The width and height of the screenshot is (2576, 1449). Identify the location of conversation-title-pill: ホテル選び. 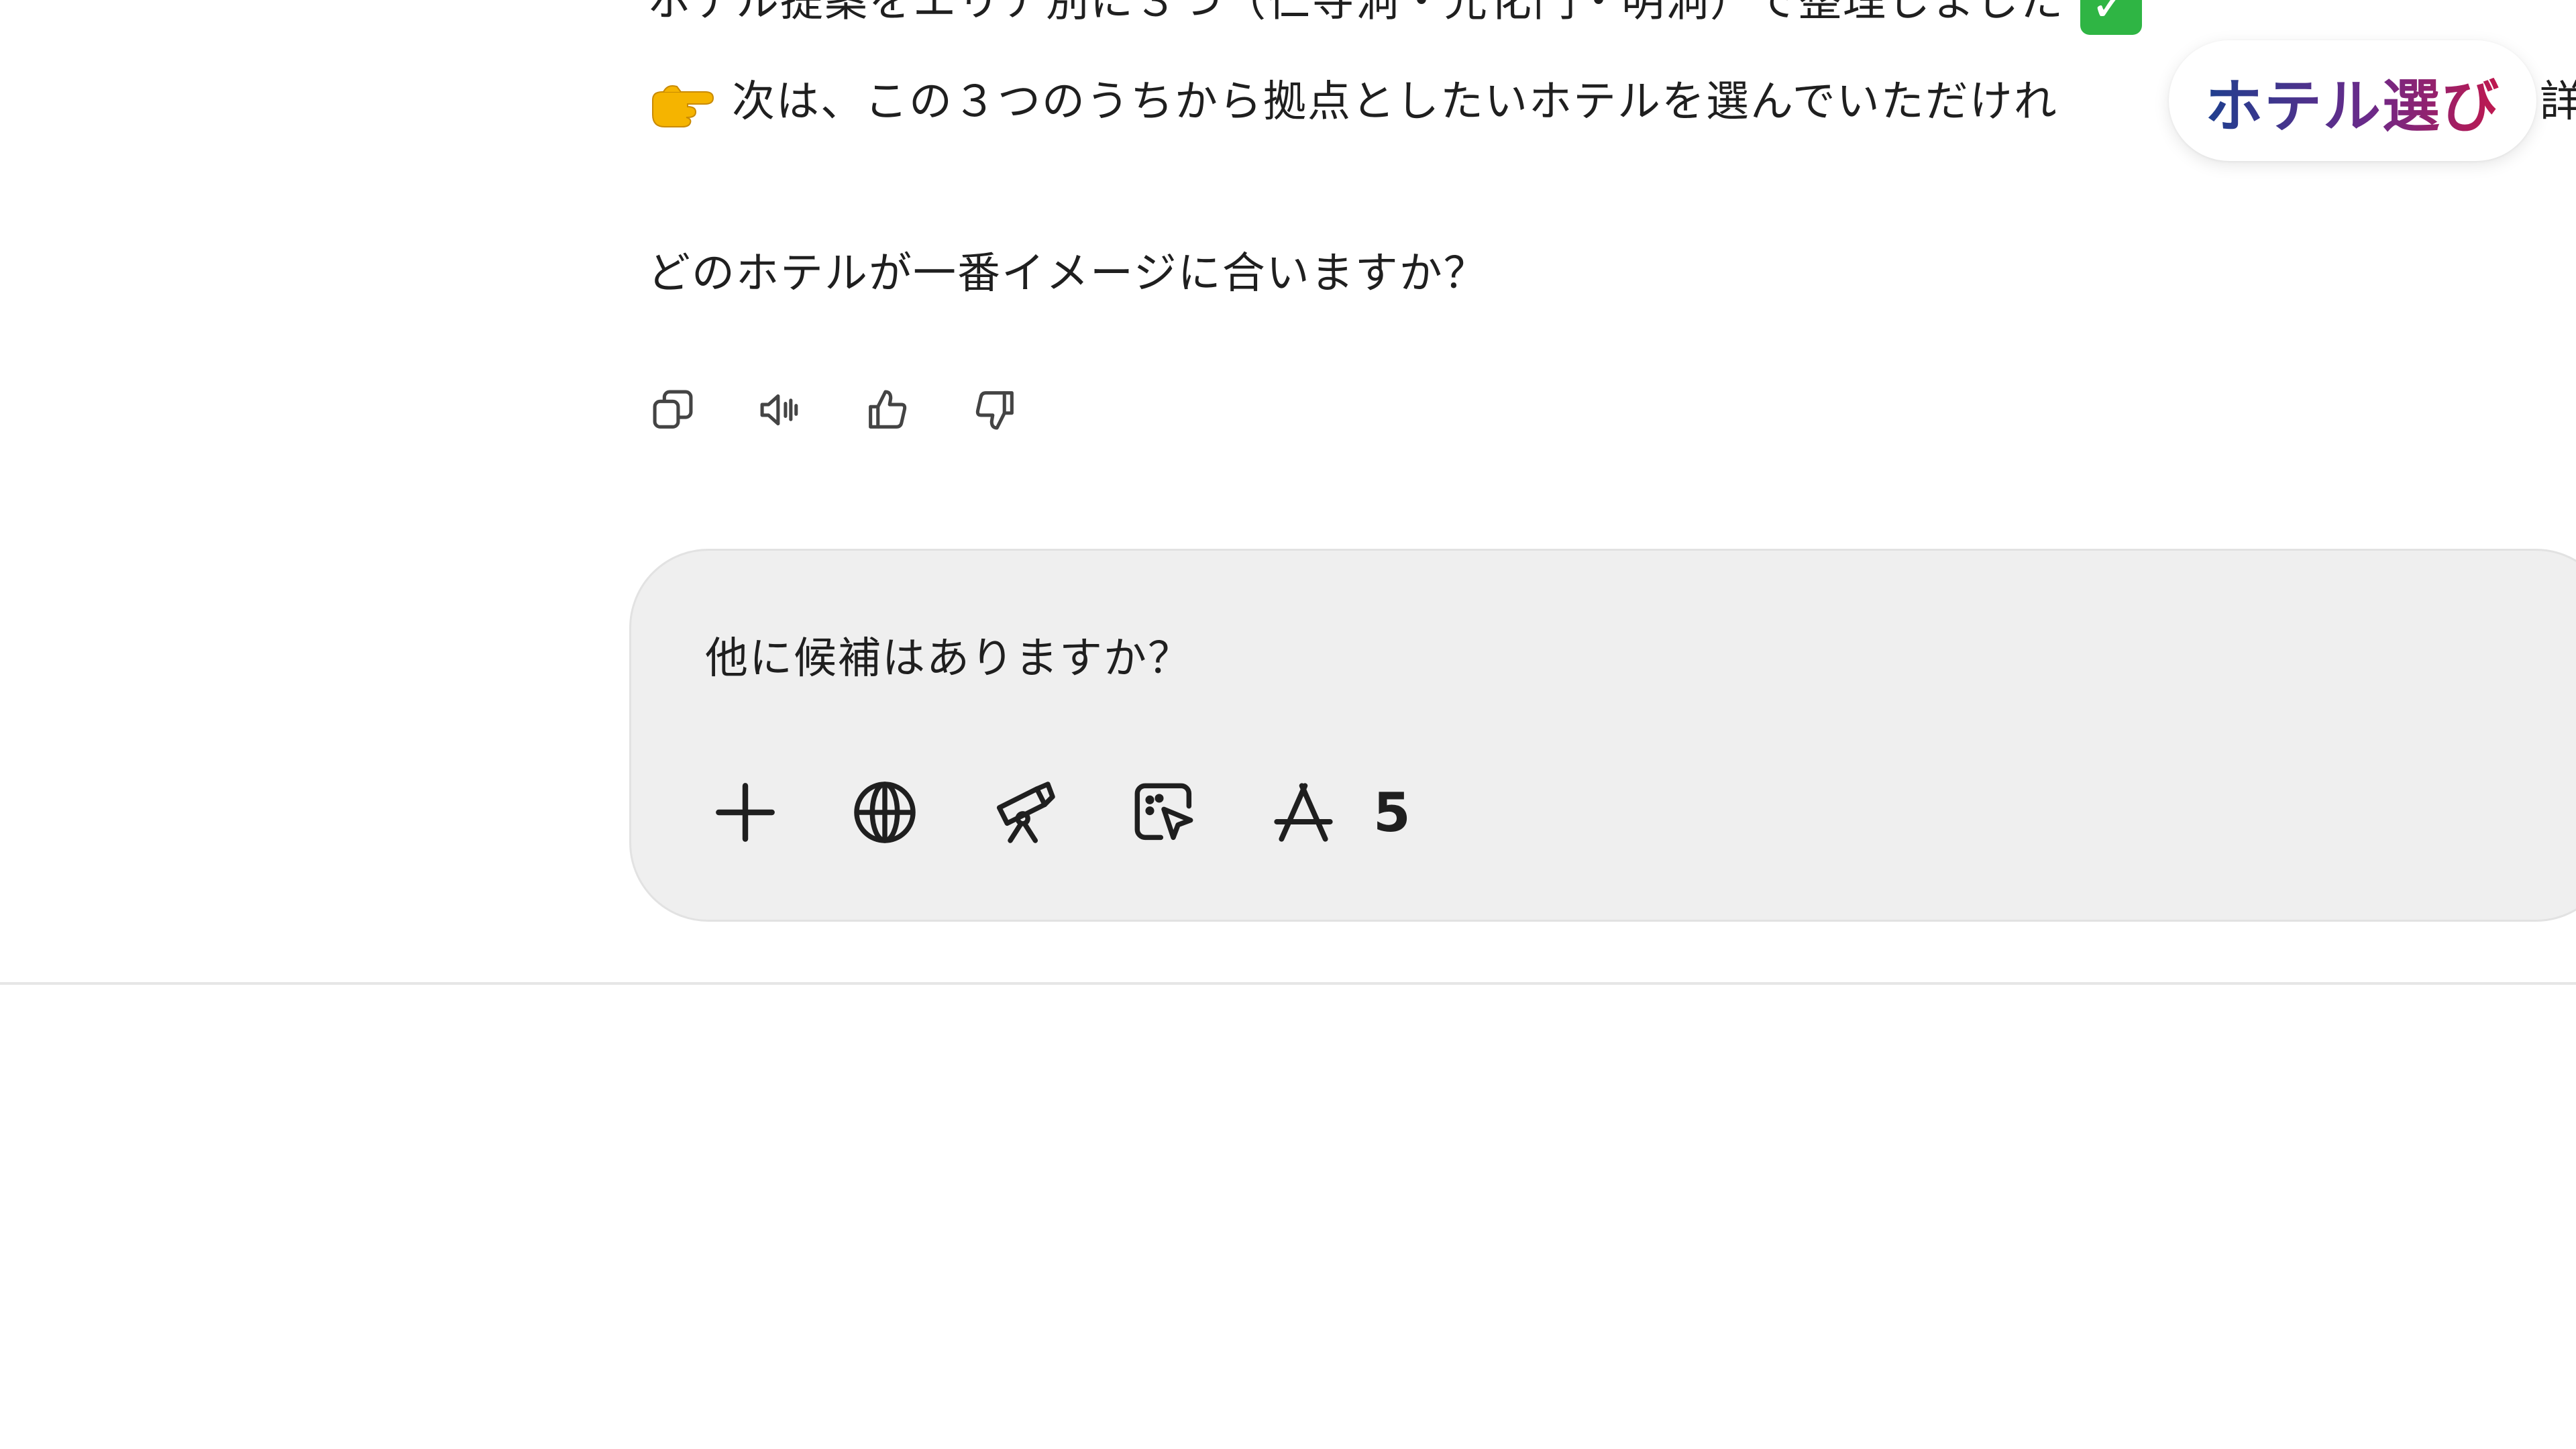
(2352, 100).